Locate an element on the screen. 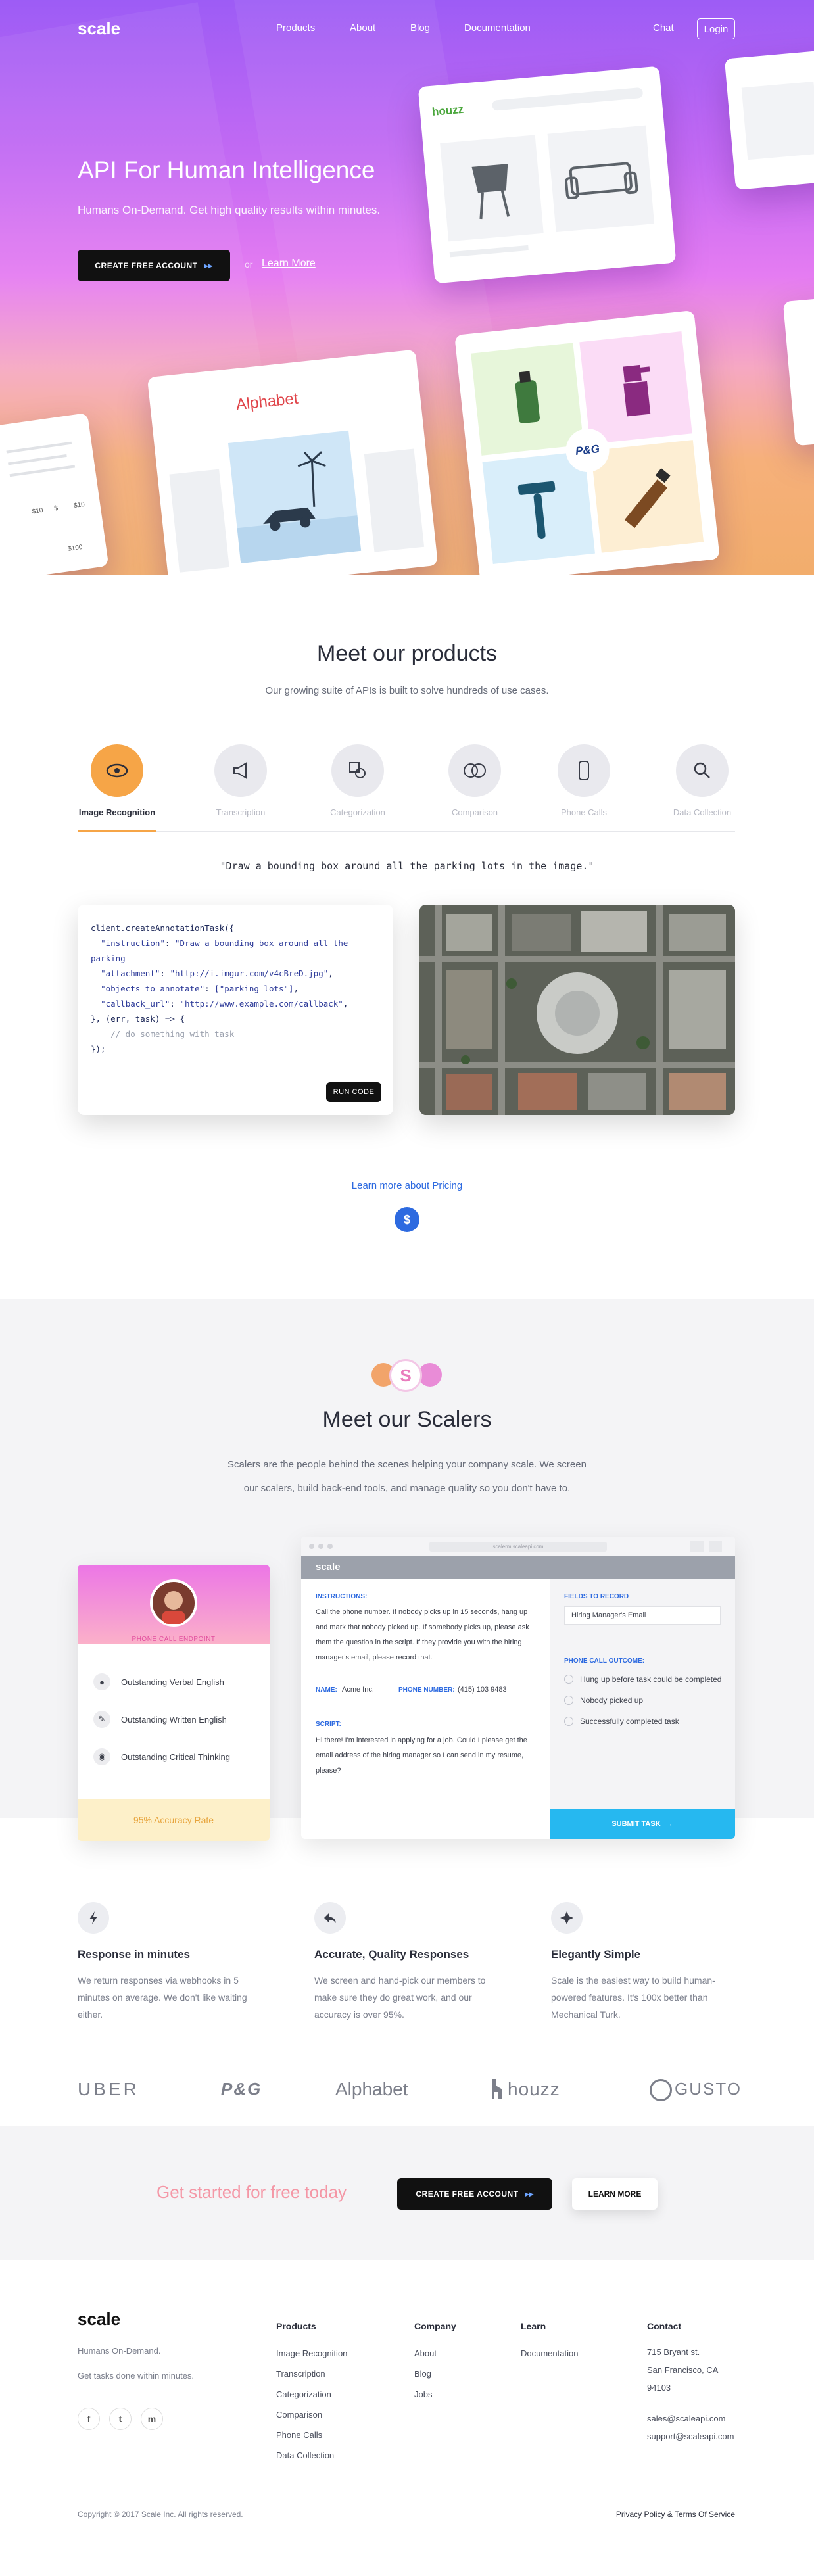 This screenshot has width=814, height=2576. footer-link: Data Collection is located at coordinates (312, 2456).